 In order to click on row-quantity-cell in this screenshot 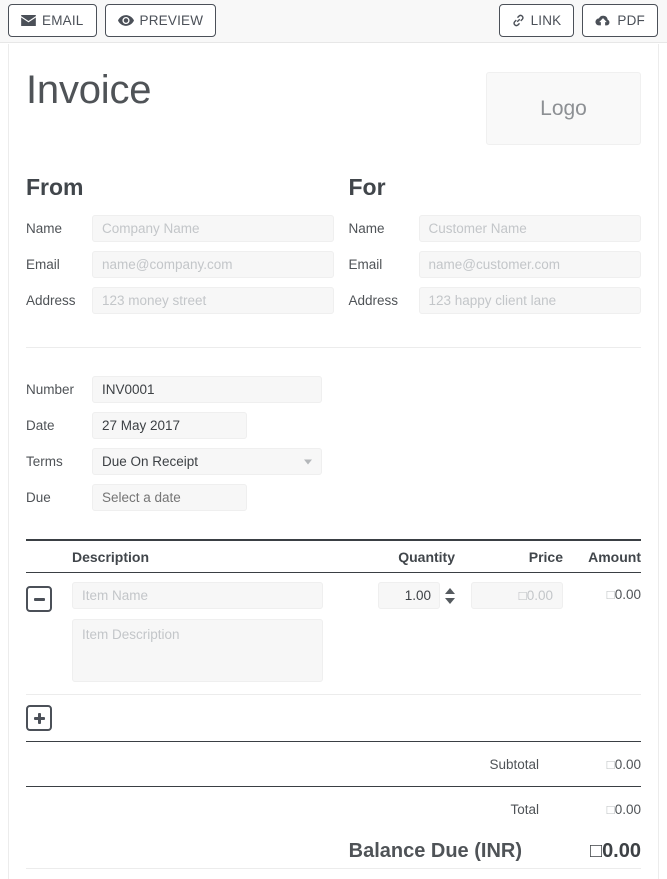, I will do `click(396, 632)`.